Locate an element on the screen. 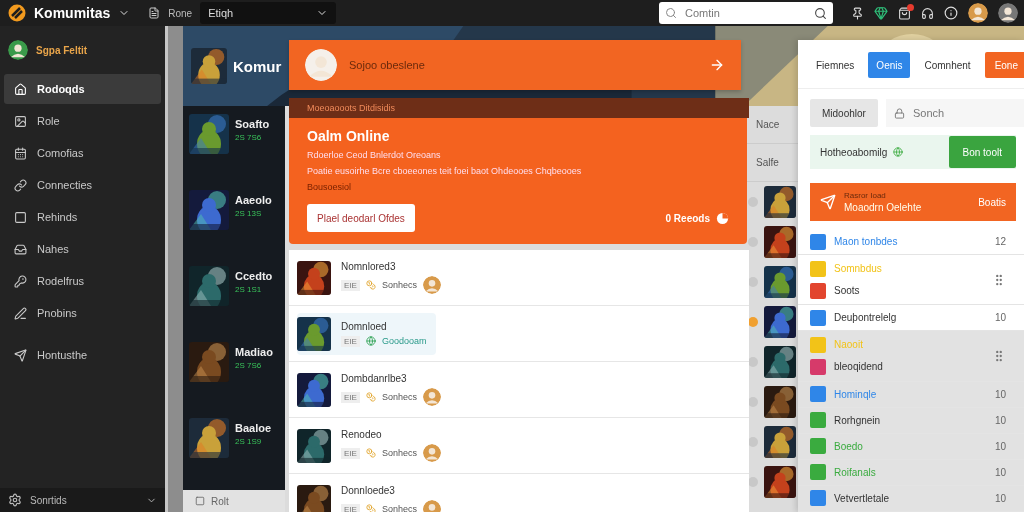 Image resolution: width=1024 pixels, height=512 pixels. search-icon is located at coordinates (820, 13).